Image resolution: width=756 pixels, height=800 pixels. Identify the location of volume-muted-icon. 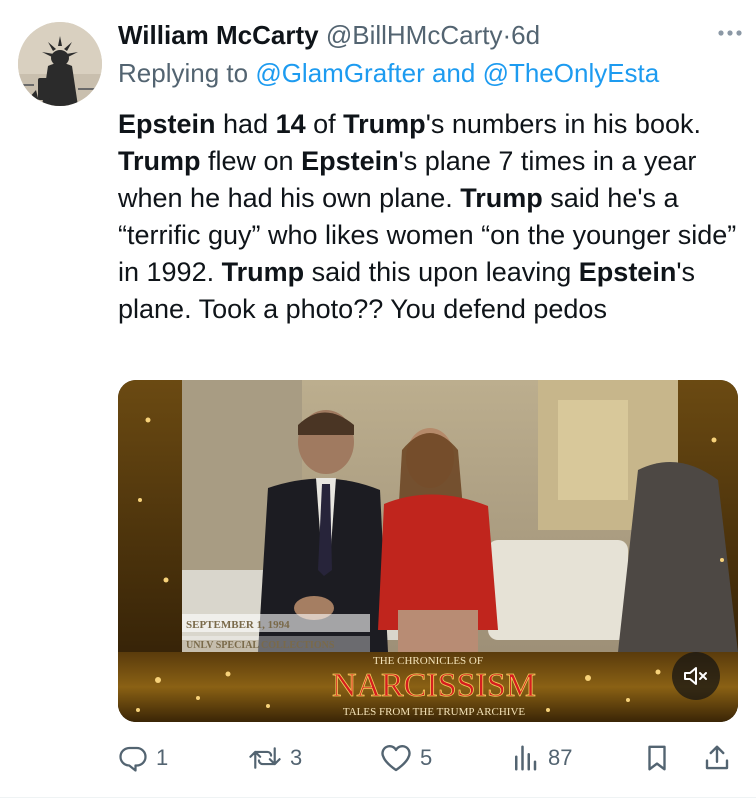
(695, 676).